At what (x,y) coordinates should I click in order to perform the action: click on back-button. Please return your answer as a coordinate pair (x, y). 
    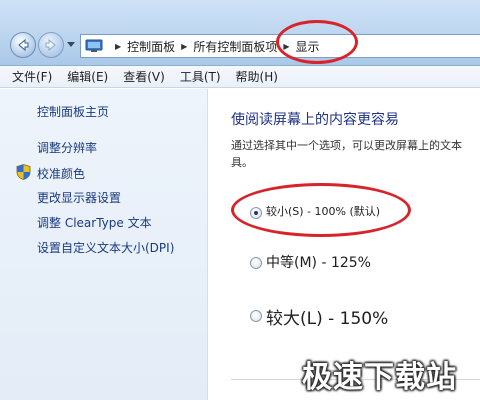
    Looking at the image, I should click on (23, 45).